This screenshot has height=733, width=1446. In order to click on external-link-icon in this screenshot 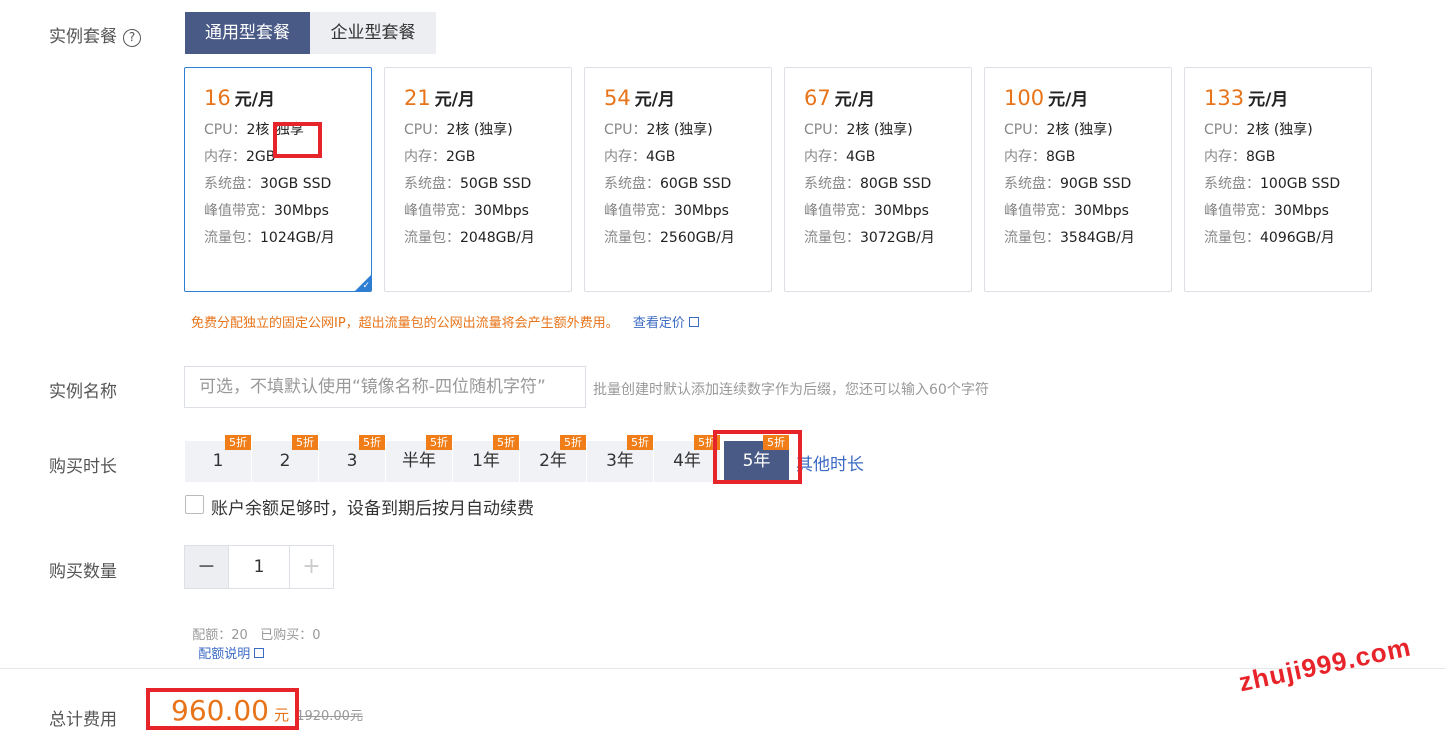, I will do `click(693, 322)`.